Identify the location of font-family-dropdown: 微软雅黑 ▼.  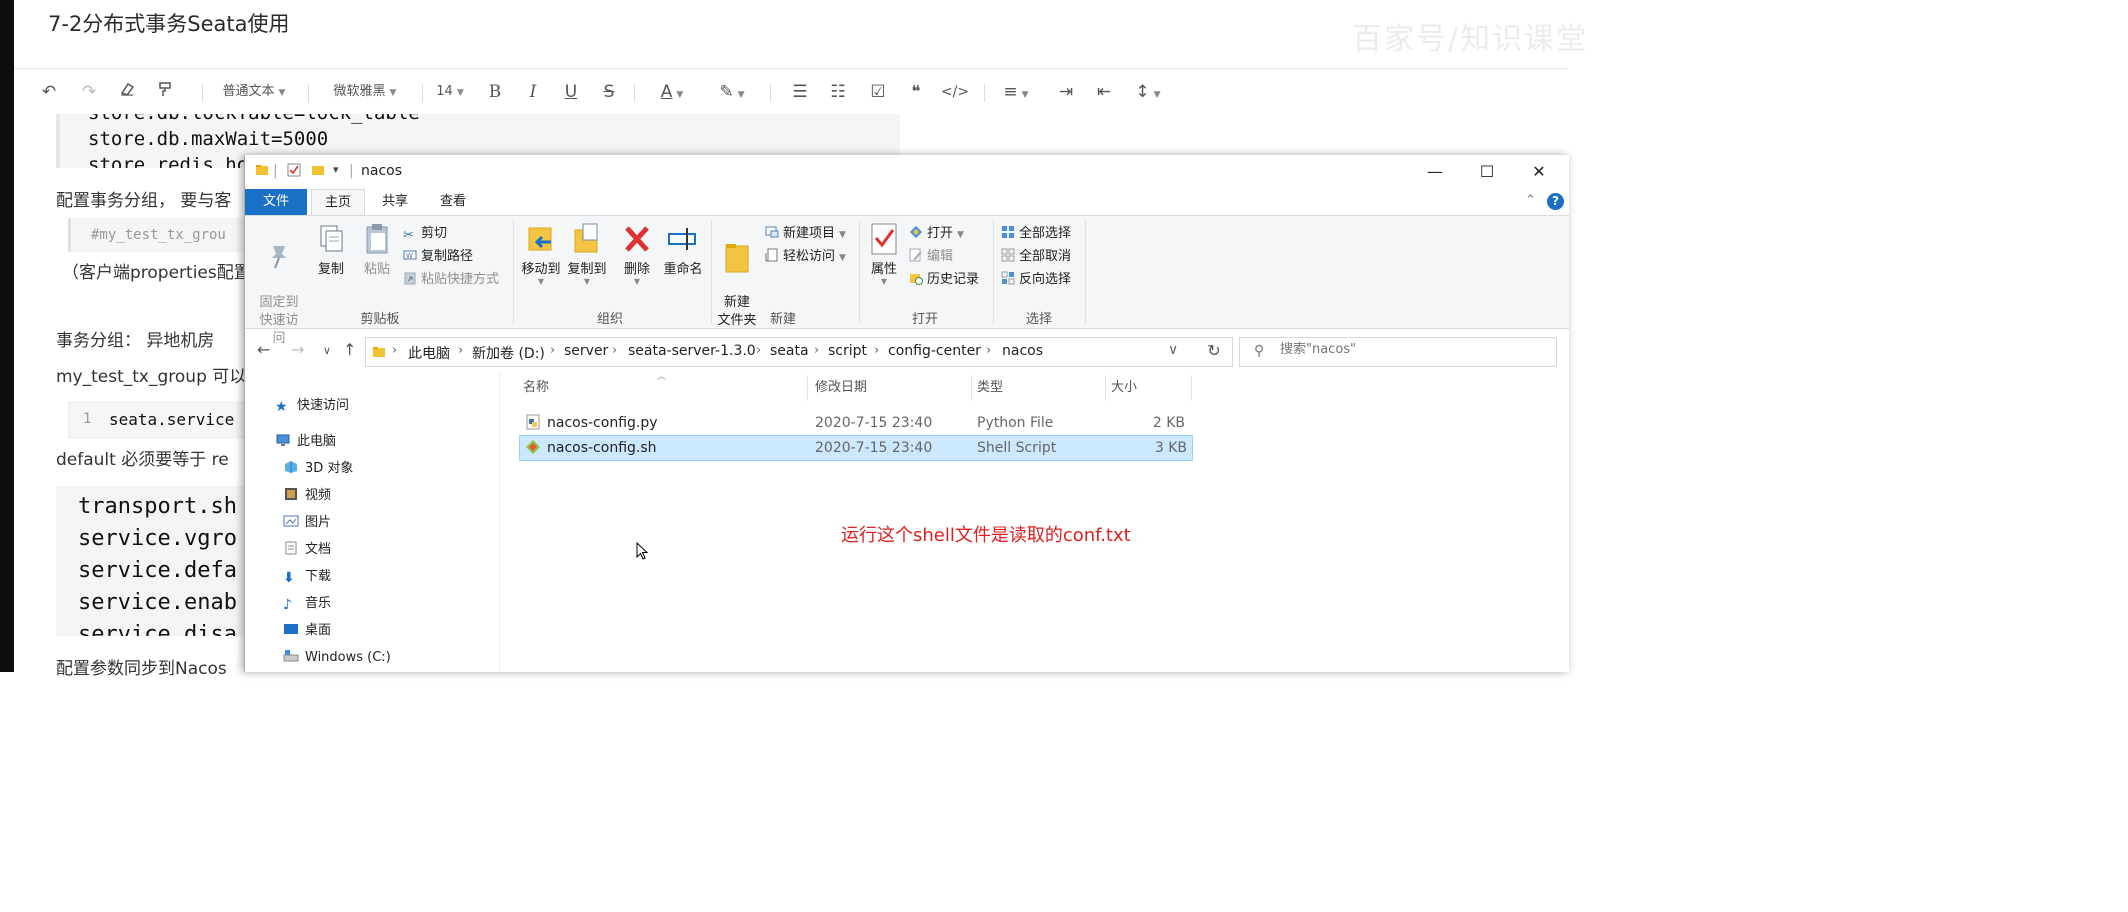
(365, 92).